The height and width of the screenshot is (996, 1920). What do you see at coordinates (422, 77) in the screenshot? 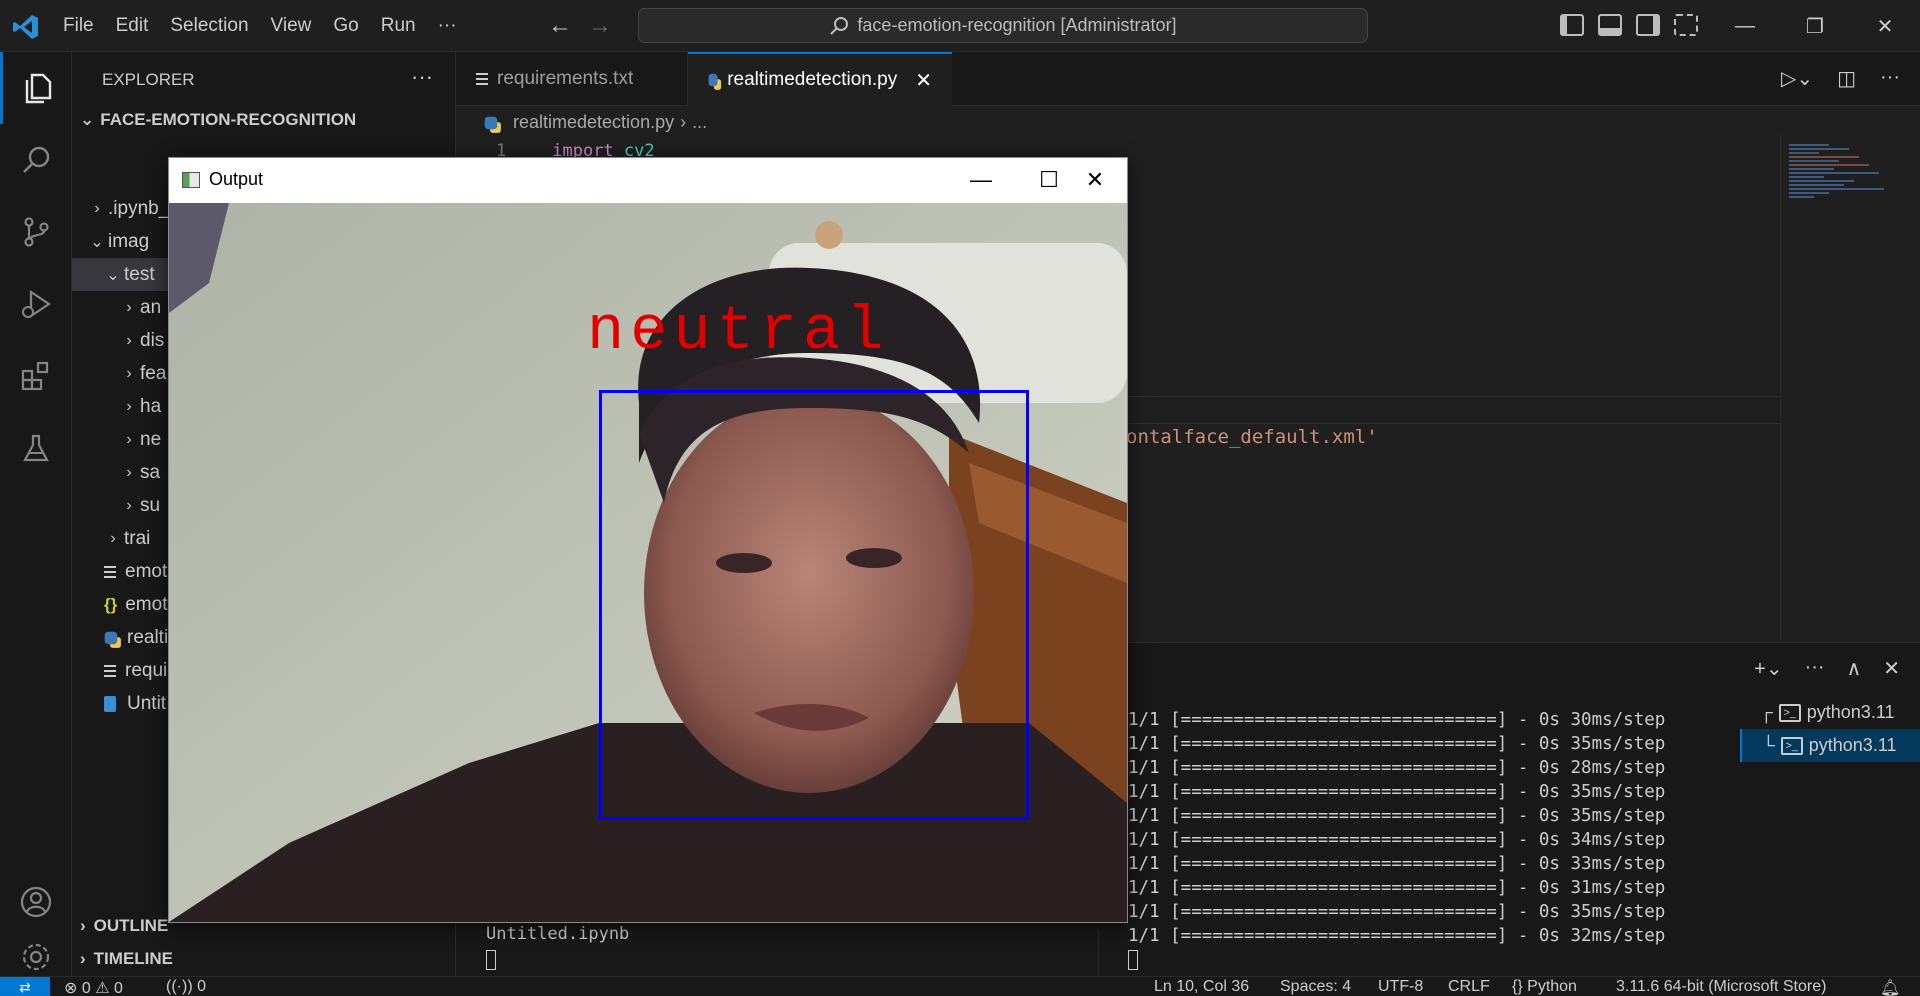
I see `explorer-more-button: ···` at bounding box center [422, 77].